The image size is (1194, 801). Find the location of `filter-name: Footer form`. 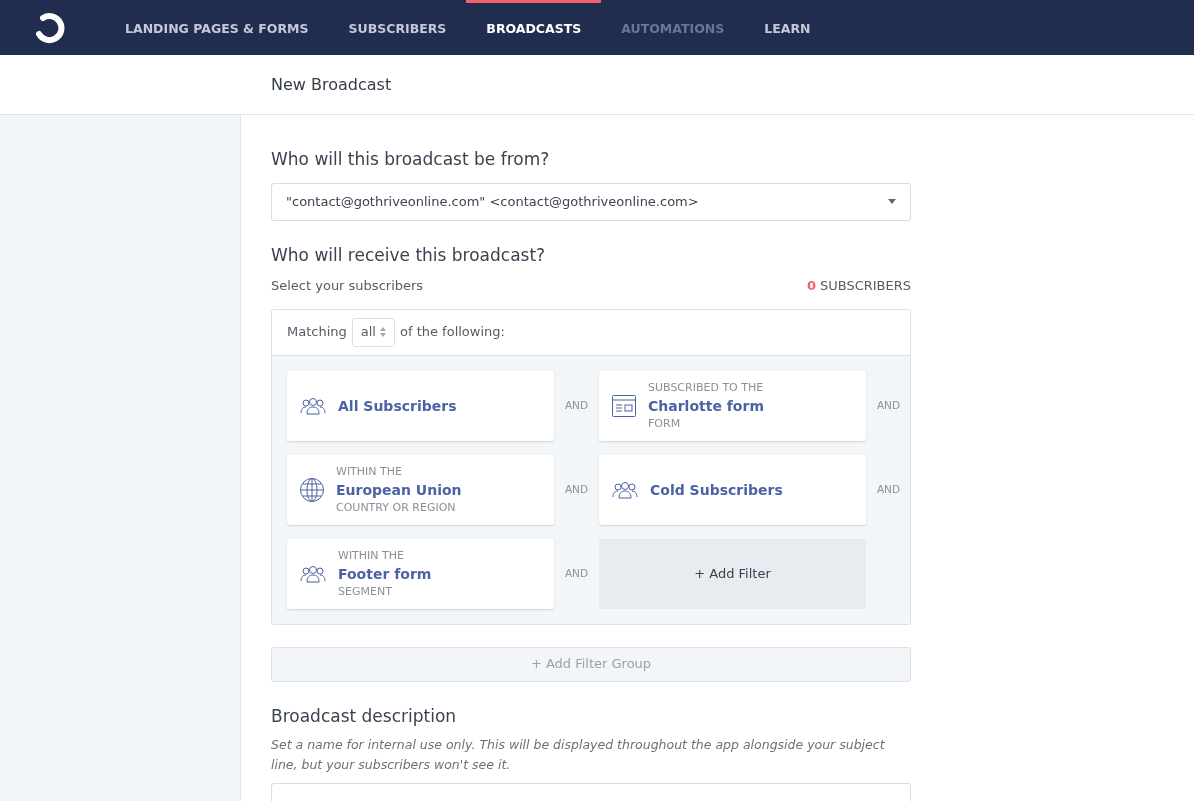

filter-name: Footer form is located at coordinates (385, 574).